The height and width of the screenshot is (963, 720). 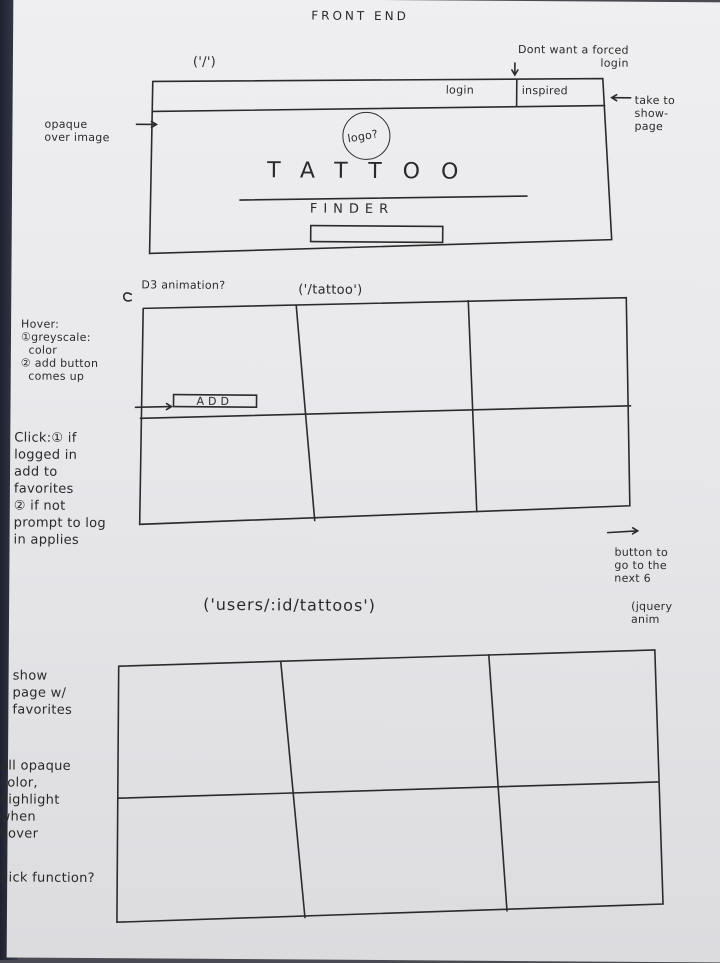 I want to click on next-six-note: button to go to the next 6, so click(x=641, y=565).